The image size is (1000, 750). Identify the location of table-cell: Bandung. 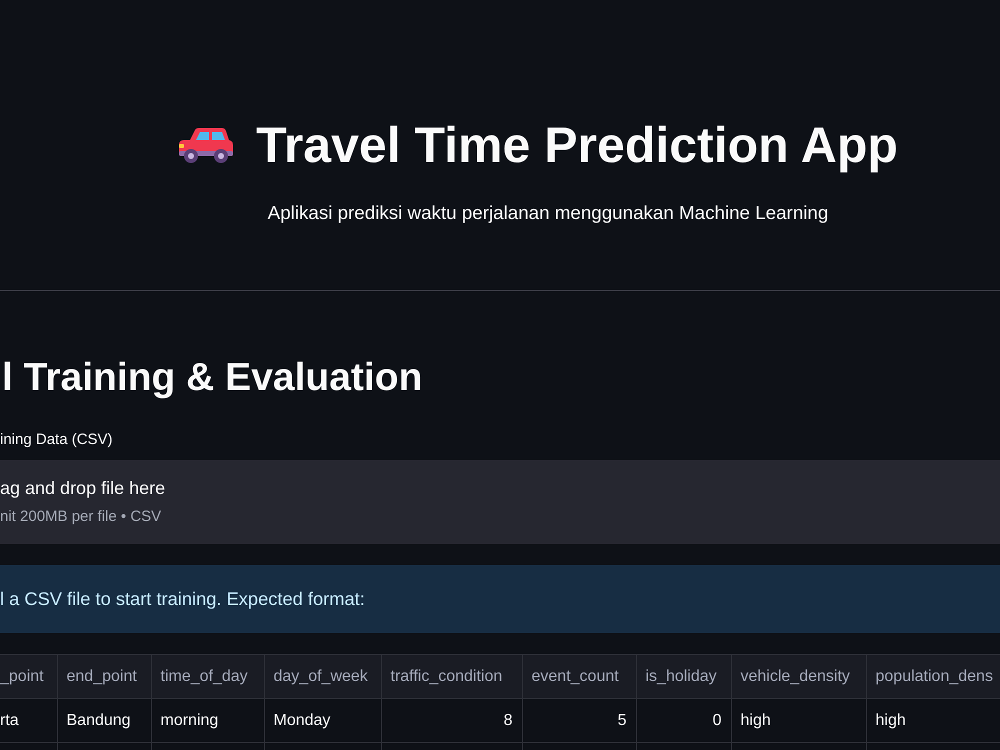
(104, 720).